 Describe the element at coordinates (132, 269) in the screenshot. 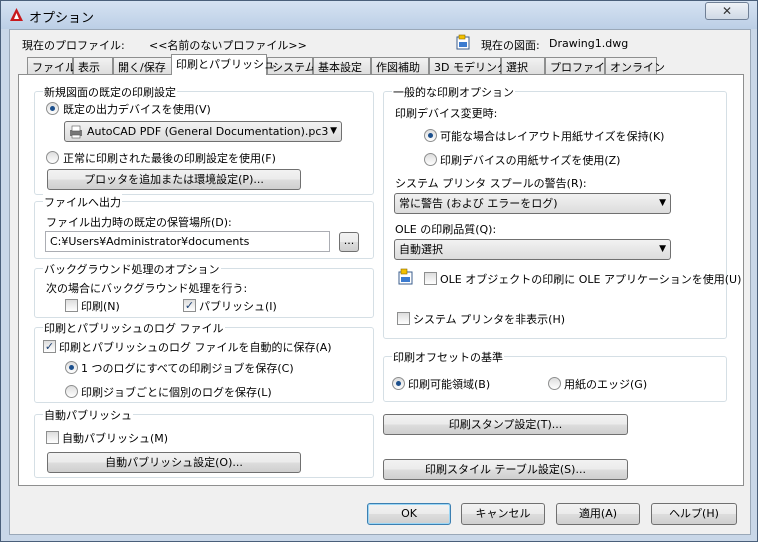

I see `background-title: バックグラウンド処理のオプション` at that location.